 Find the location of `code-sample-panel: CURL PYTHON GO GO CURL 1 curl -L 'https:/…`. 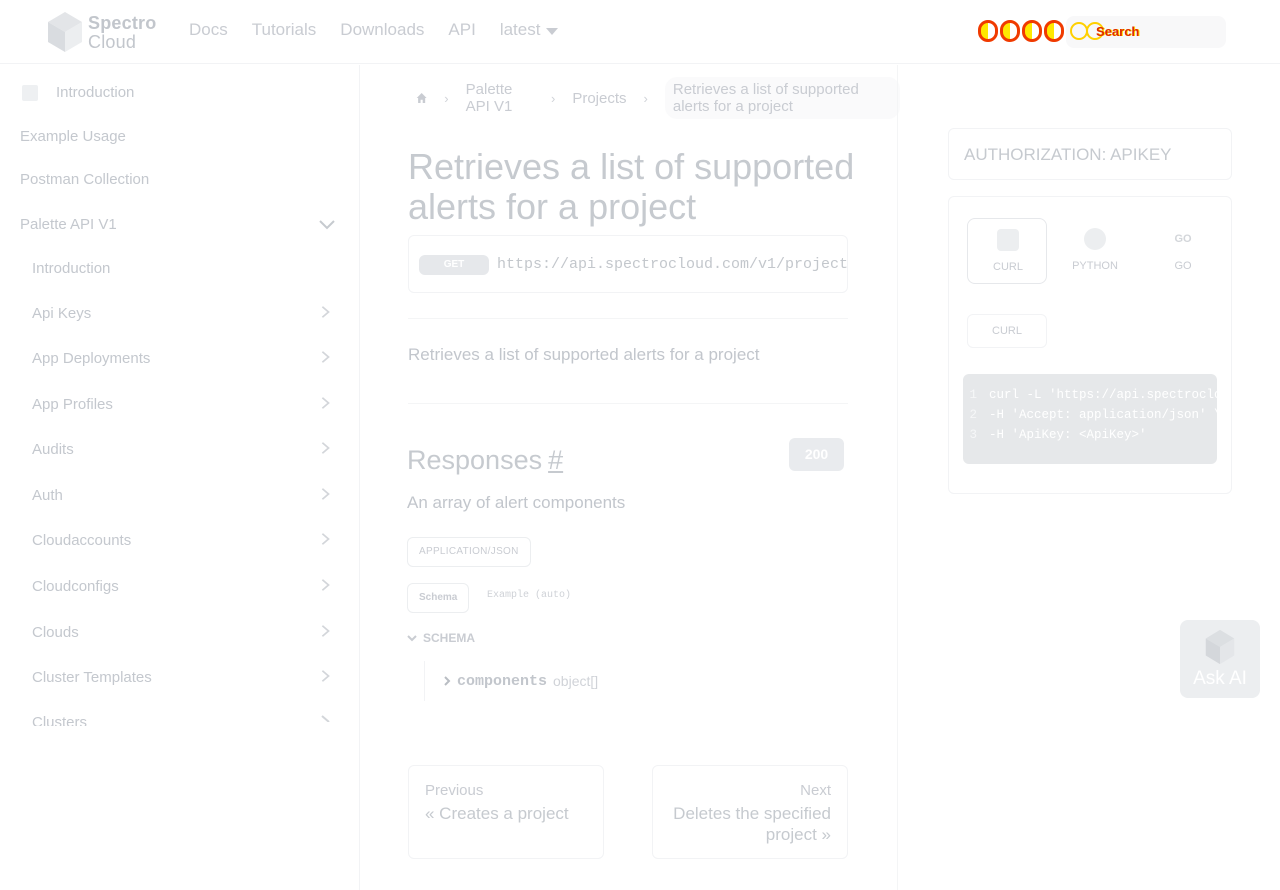

code-sample-panel: CURL PYTHON GO GO CURL 1 curl -L 'https:/… is located at coordinates (1090, 345).